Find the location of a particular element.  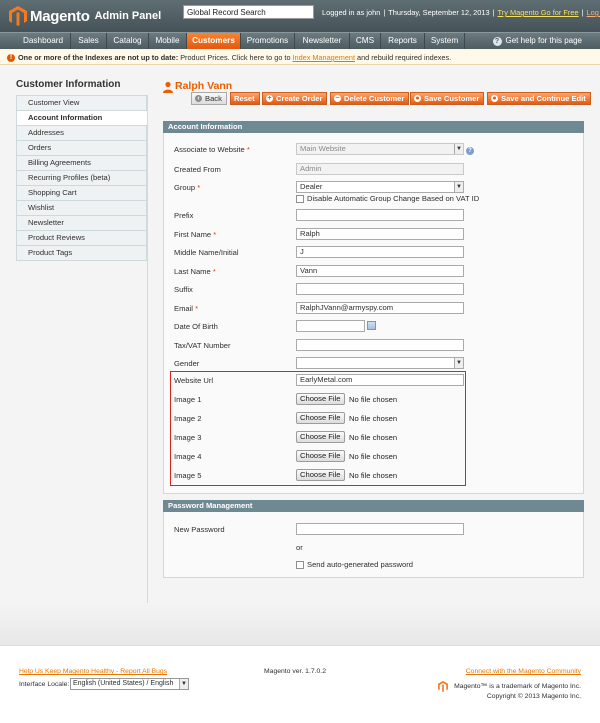

label-group: Group * is located at coordinates (187, 187).